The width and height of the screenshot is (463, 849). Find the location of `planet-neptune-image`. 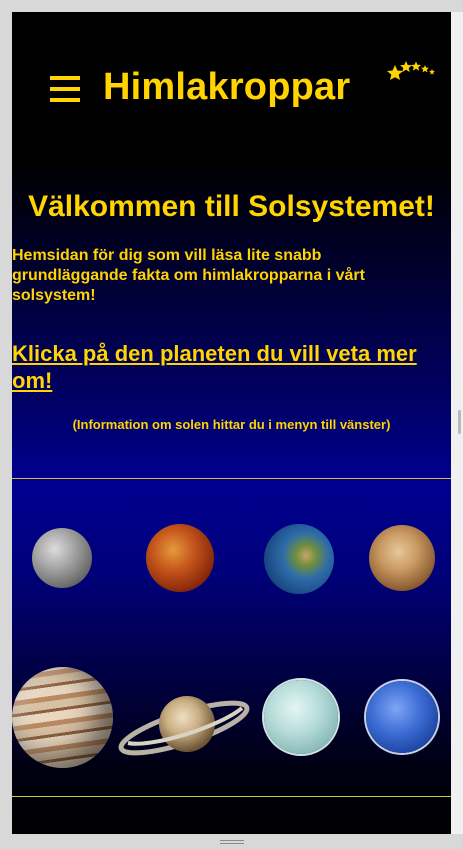

planet-neptune-image is located at coordinates (402, 717).